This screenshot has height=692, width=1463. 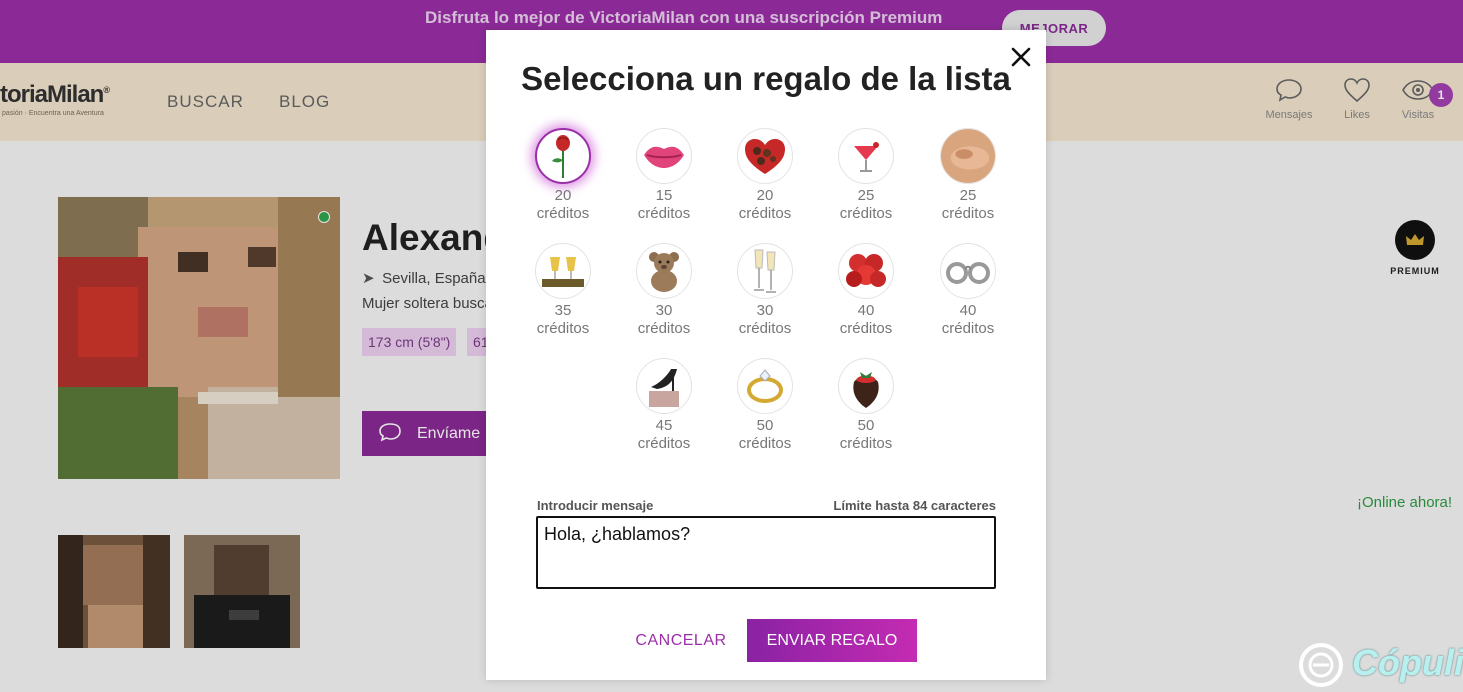 I want to click on cocktail-icon, so click(x=866, y=157).